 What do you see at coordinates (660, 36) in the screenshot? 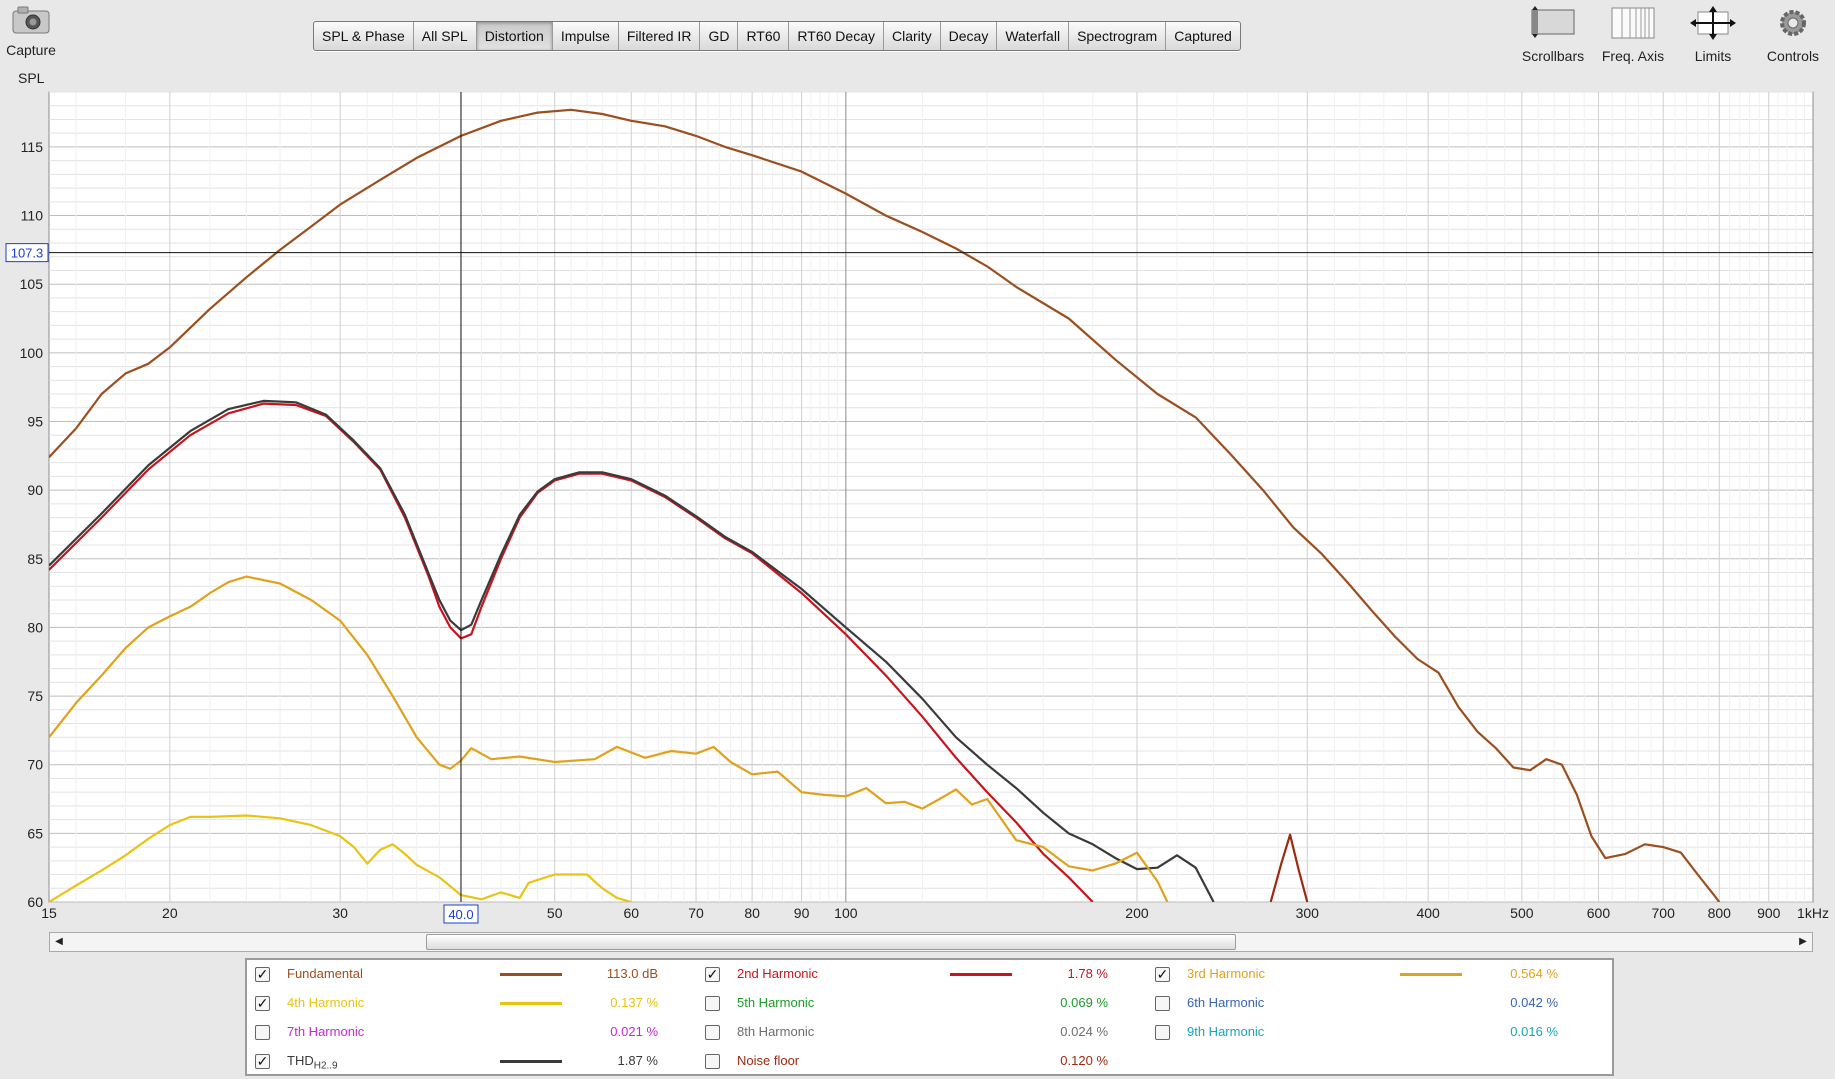
I see `tab-filtered-ir: Filtered IR` at bounding box center [660, 36].